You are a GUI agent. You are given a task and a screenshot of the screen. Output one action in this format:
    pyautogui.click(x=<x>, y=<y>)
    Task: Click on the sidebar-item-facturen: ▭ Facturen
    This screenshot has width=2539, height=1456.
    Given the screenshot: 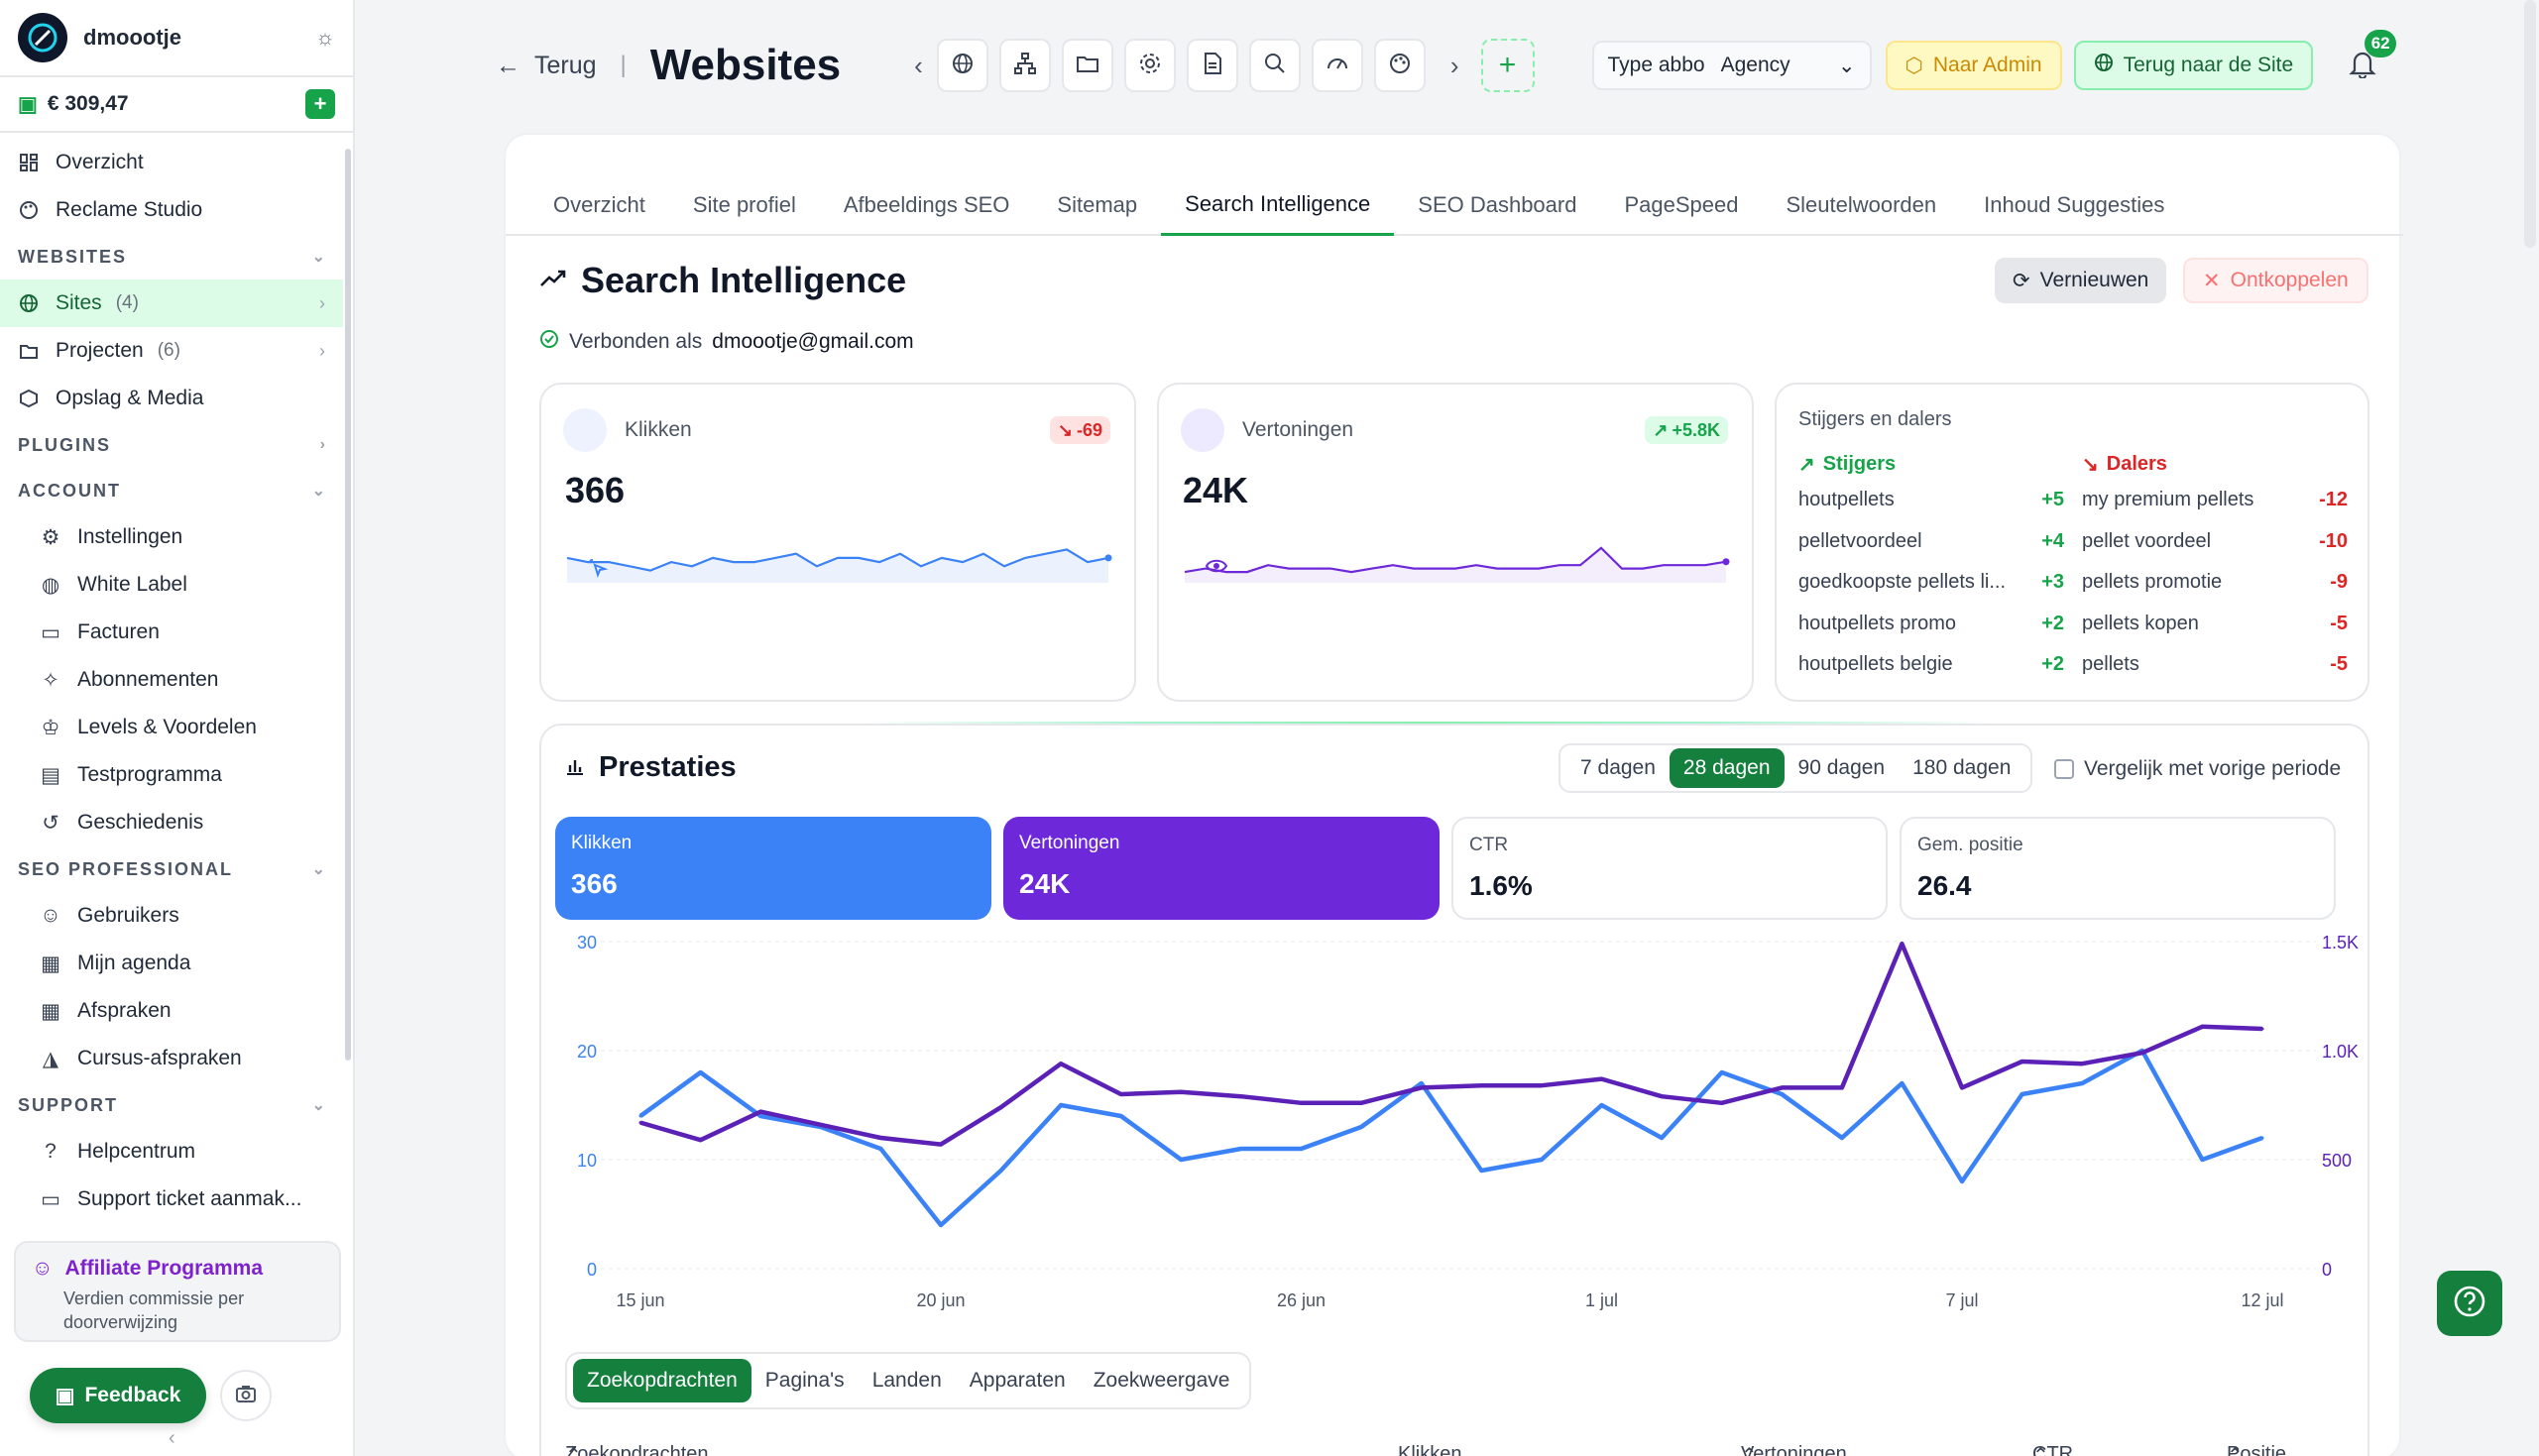 What is the action you would take?
    pyautogui.click(x=171, y=632)
    